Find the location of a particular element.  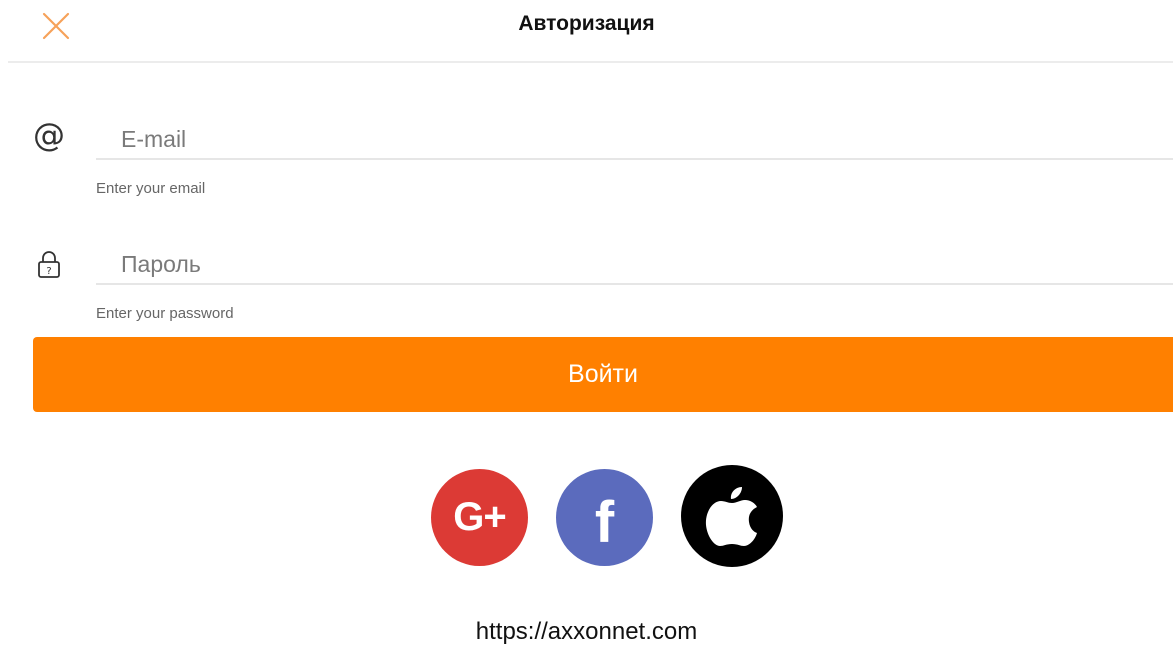

at-icon: @ is located at coordinates (49, 135).